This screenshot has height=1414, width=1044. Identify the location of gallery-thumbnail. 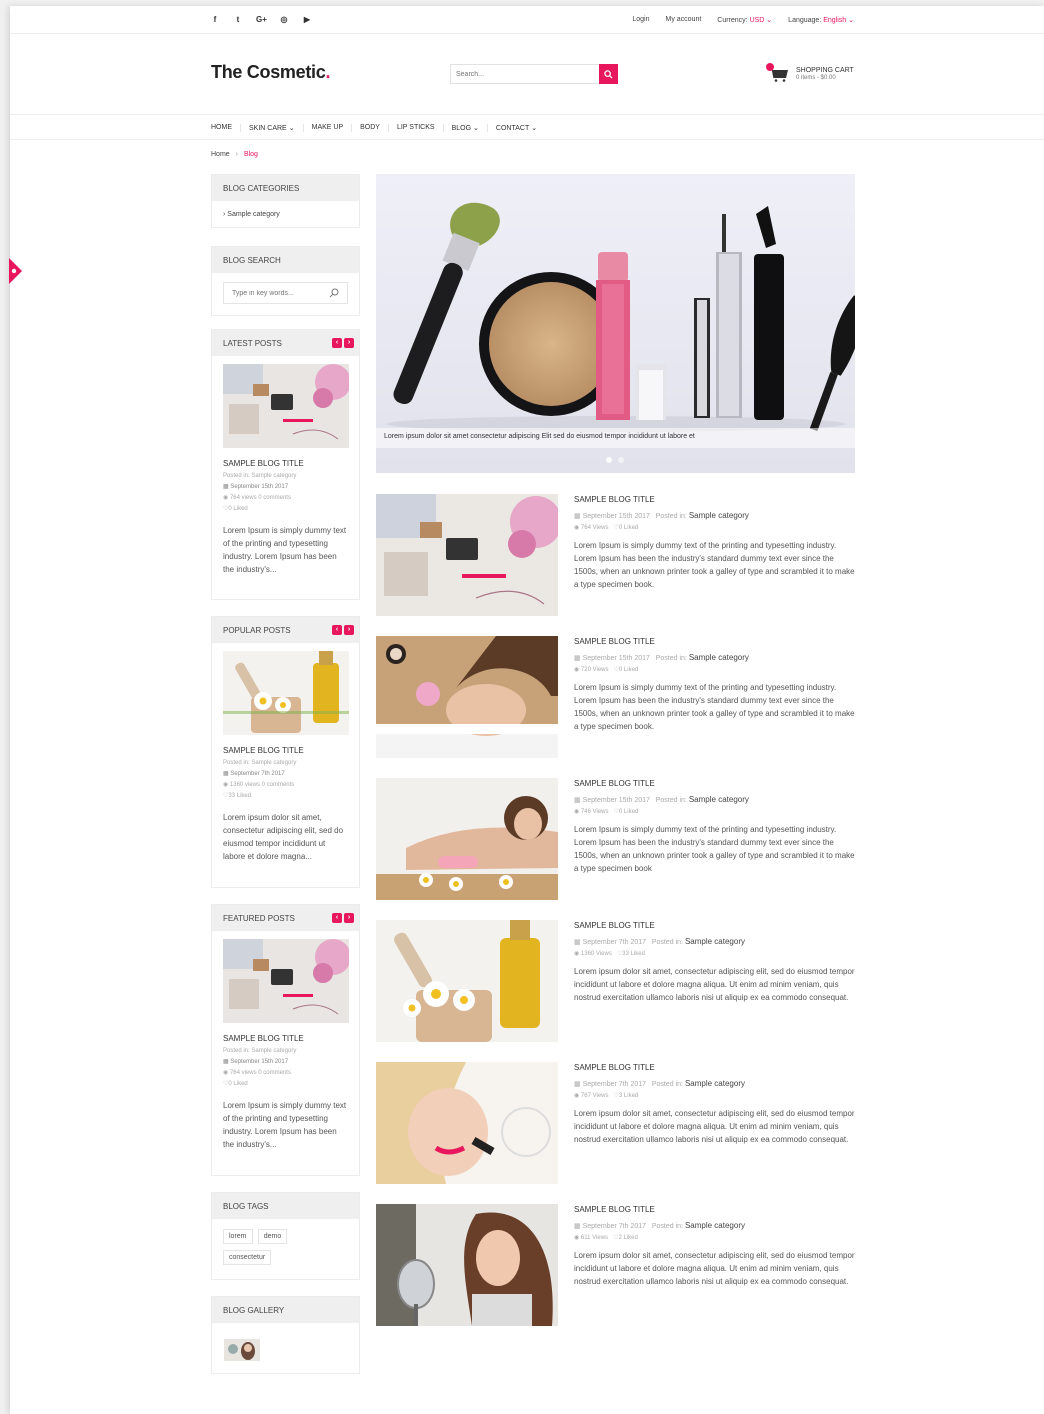
(242, 1350).